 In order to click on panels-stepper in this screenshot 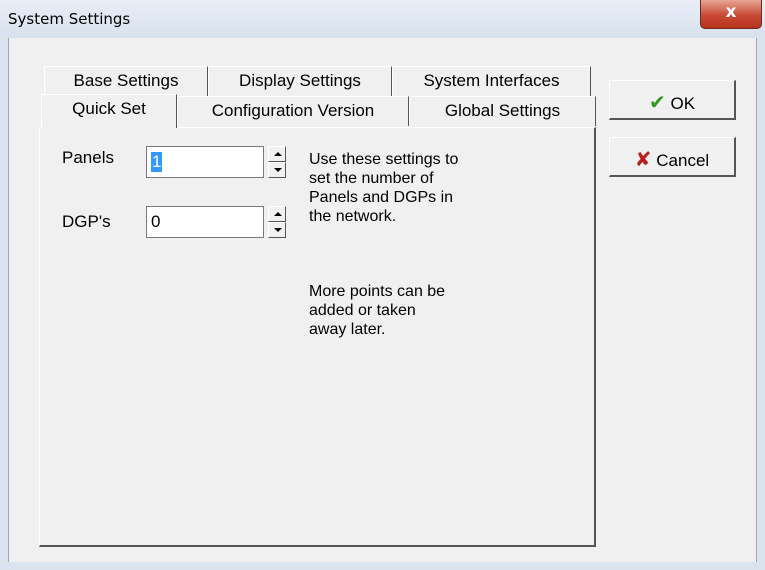, I will do `click(277, 162)`.